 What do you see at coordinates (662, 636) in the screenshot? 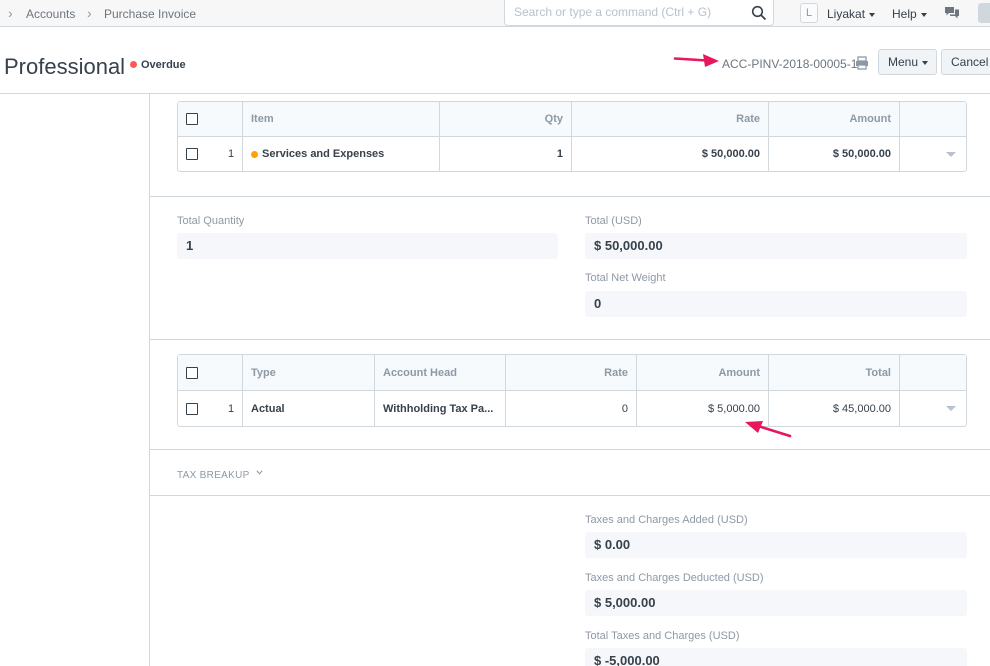
I see `total-taxes-label: Total Taxes and Charges (USD)` at bounding box center [662, 636].